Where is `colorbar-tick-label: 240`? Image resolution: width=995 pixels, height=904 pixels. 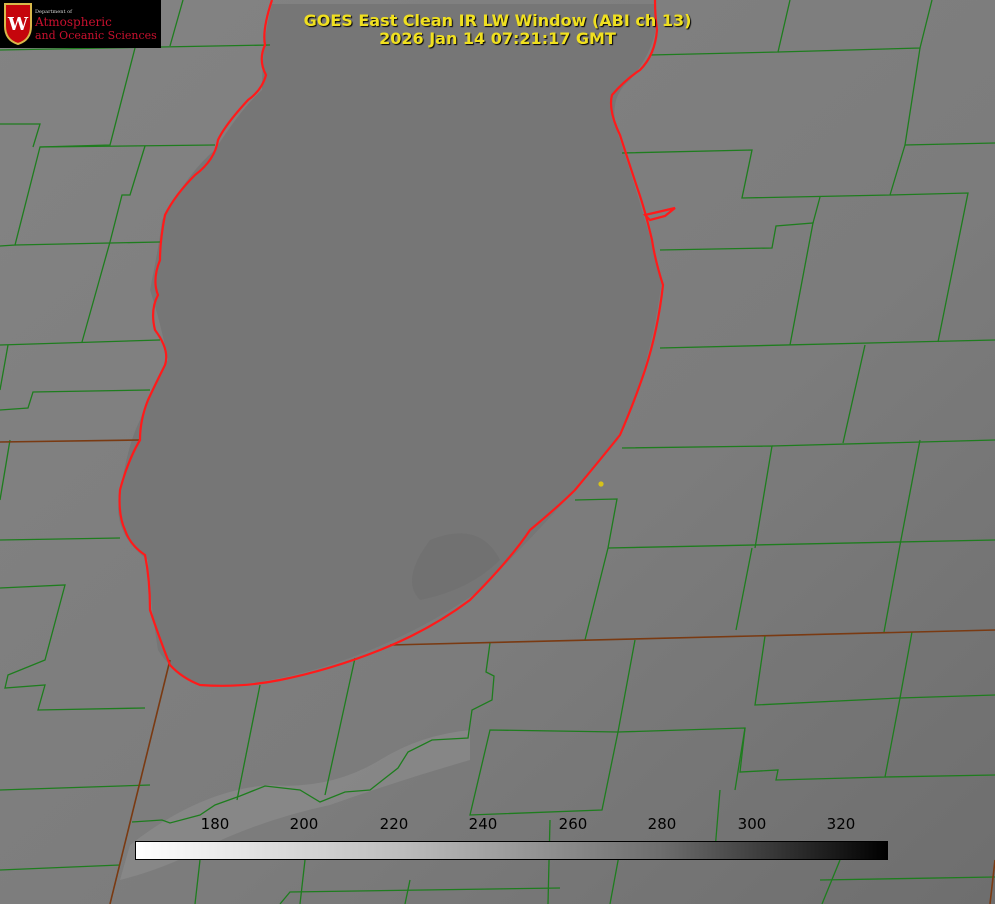
colorbar-tick-label: 240 is located at coordinates (483, 824).